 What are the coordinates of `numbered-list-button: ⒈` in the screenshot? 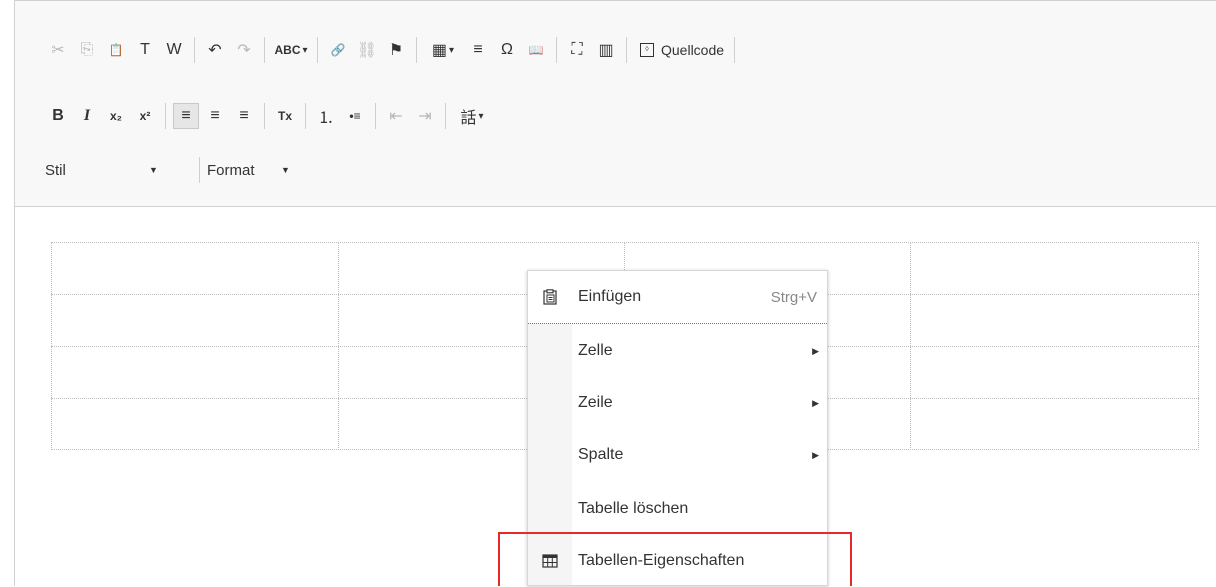 It's located at (326, 116).